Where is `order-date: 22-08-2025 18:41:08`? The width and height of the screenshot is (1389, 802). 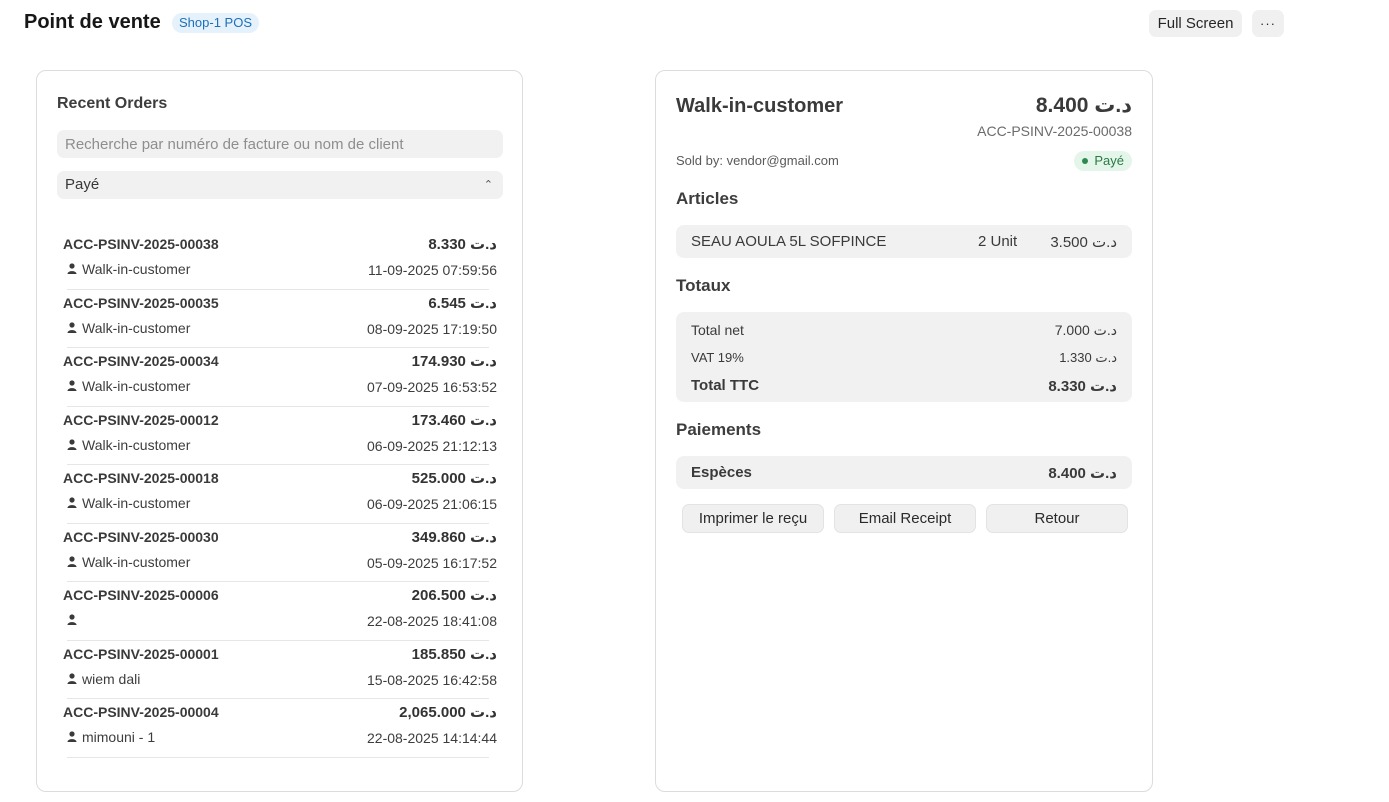
order-date: 22-08-2025 18:41:08 is located at coordinates (432, 621).